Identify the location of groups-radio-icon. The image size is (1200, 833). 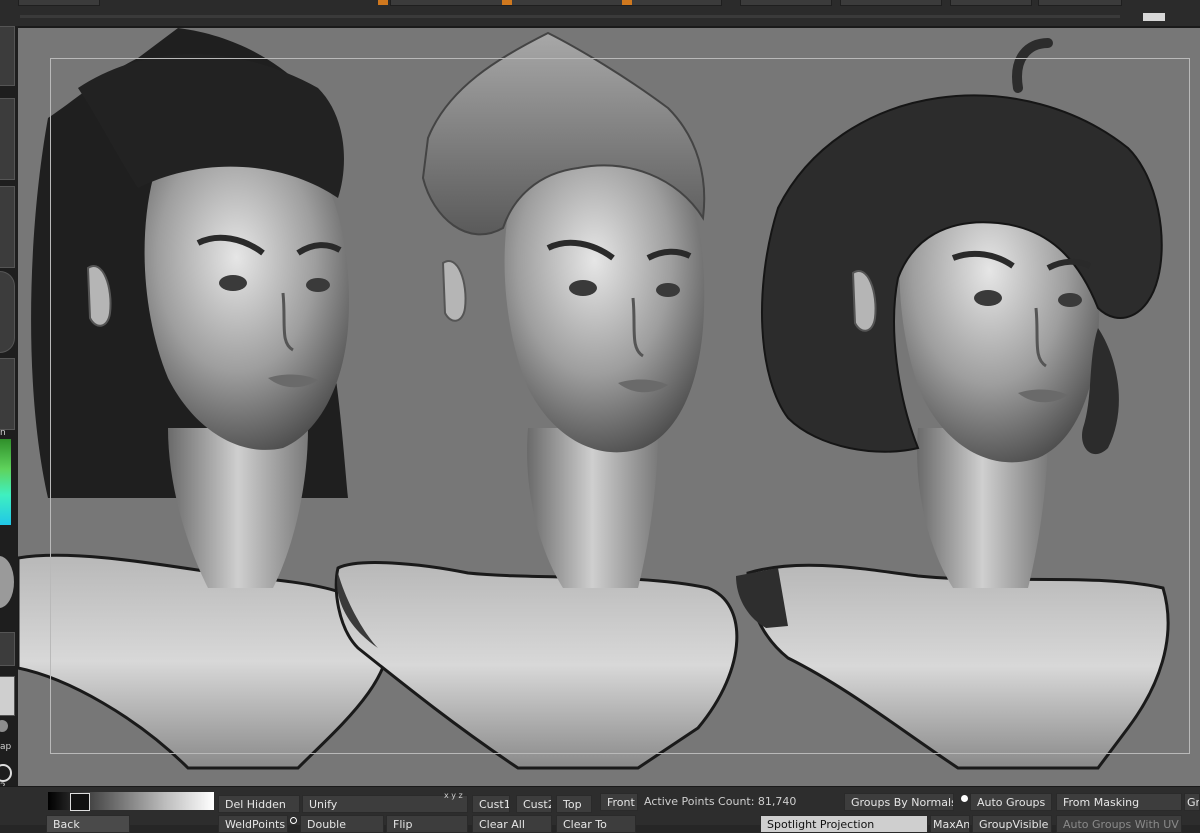
(964, 798).